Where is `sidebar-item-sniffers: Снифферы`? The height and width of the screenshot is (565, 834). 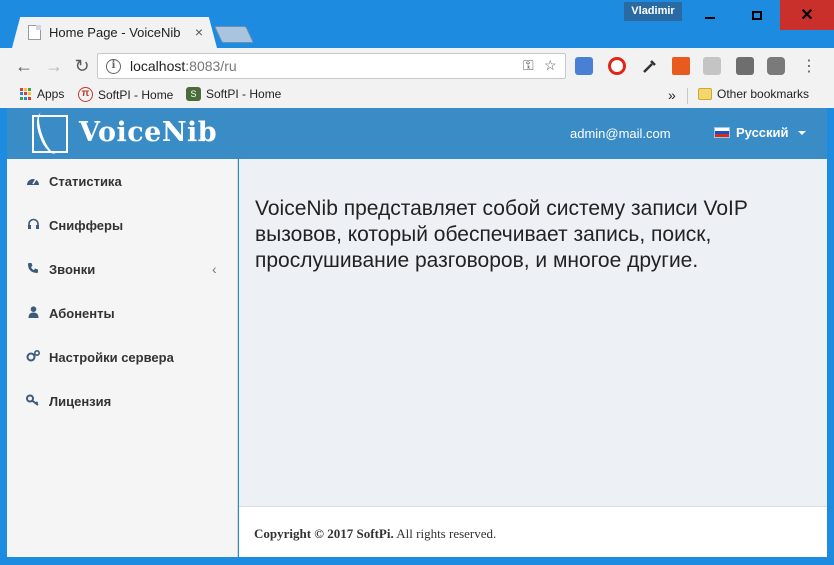
sidebar-item-sniffers: Снифферы is located at coordinates (122, 225).